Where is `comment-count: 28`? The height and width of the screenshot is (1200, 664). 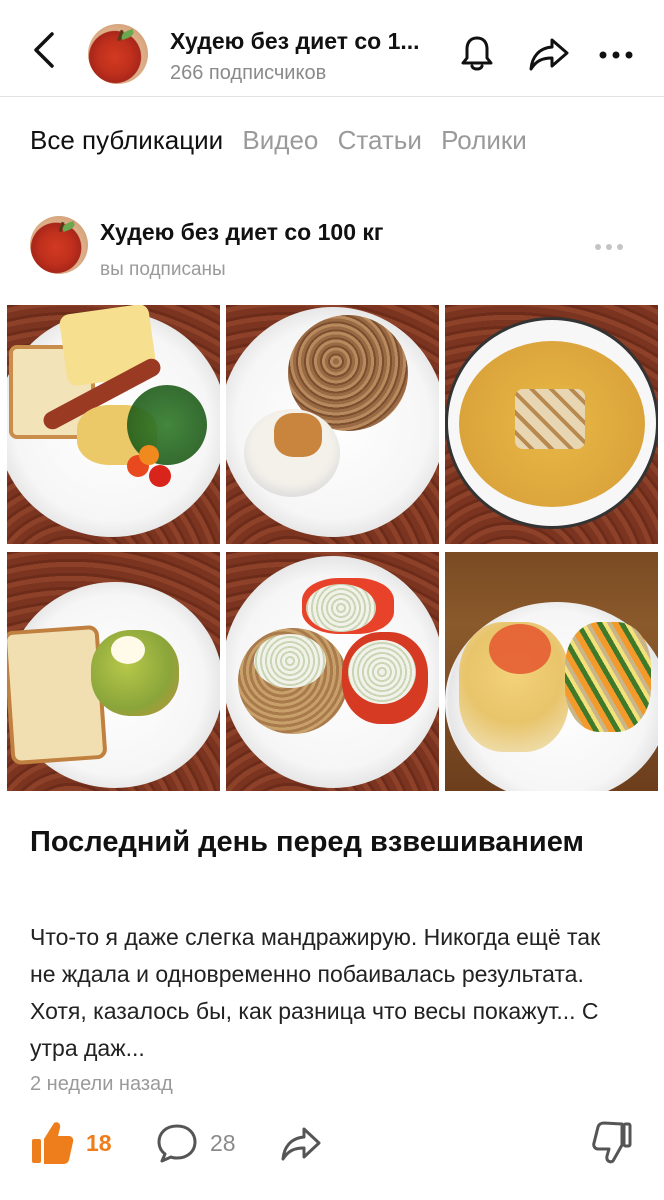 comment-count: 28 is located at coordinates (223, 1143).